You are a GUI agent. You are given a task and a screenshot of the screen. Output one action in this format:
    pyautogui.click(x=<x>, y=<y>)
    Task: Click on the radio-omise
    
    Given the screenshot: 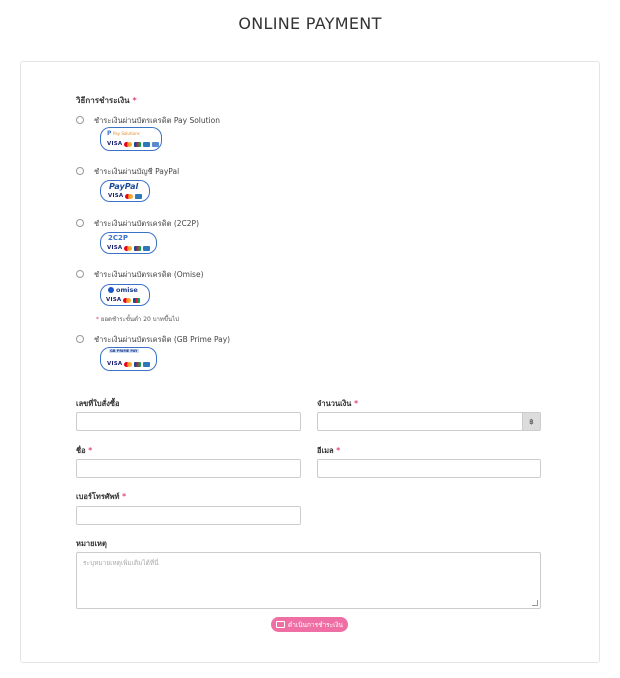 What is the action you would take?
    pyautogui.click(x=80, y=274)
    